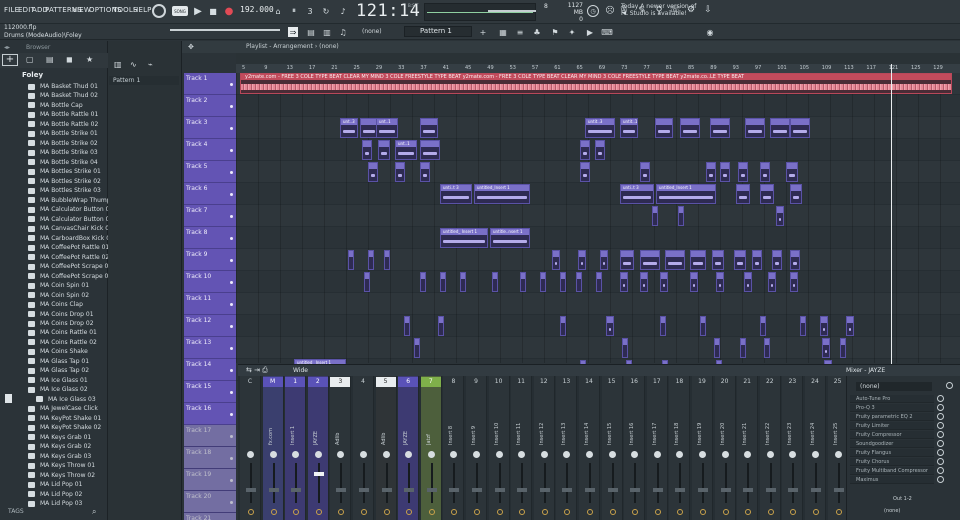 This screenshot has width=960, height=520. Describe the element at coordinates (522, 448) in the screenshot. I see `mixer-strip: 11 Insert 11` at that location.